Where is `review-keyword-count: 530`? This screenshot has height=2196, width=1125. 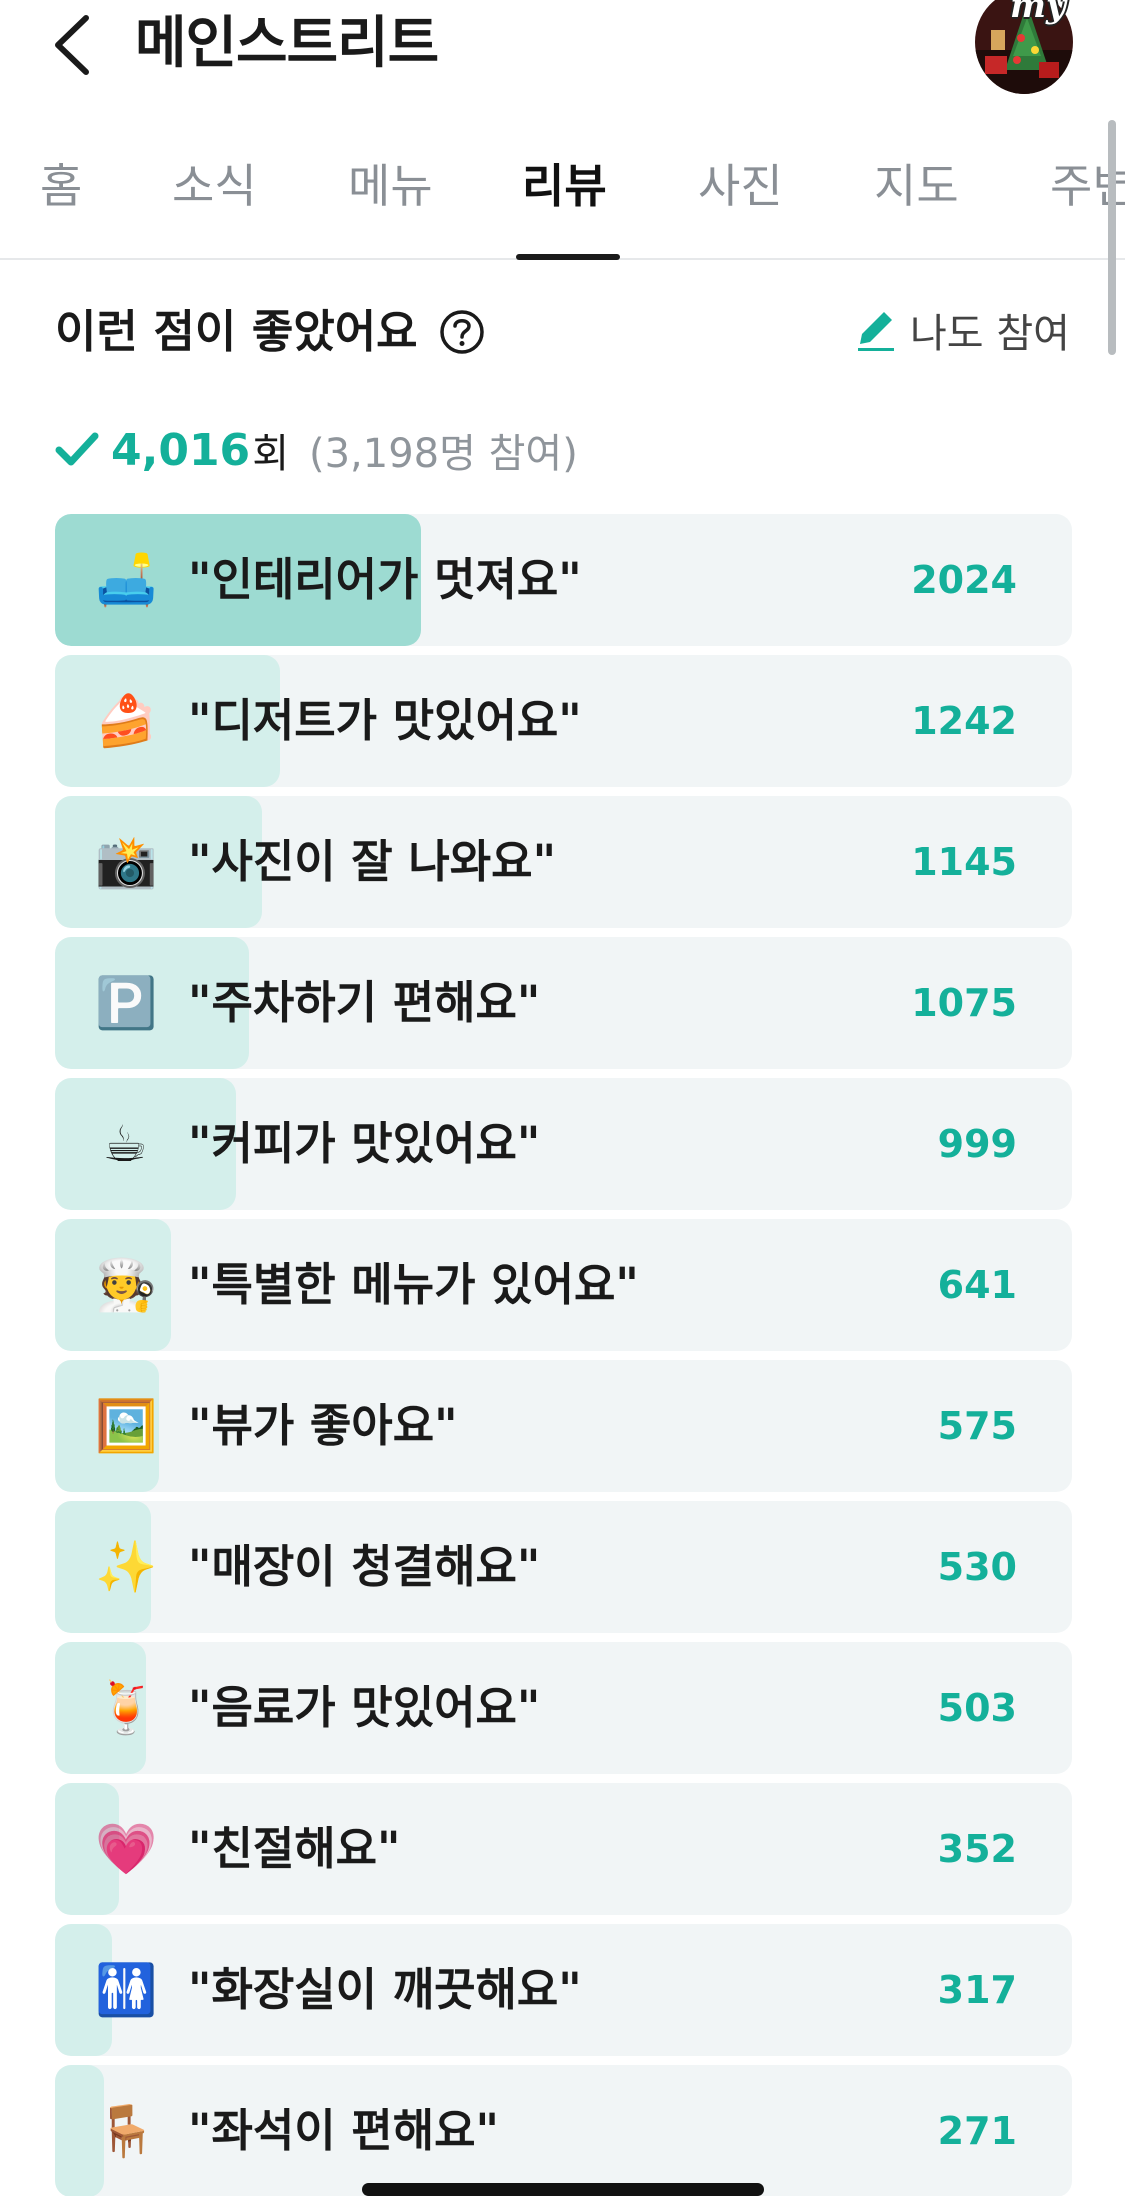 review-keyword-count: 530 is located at coordinates (977, 1567).